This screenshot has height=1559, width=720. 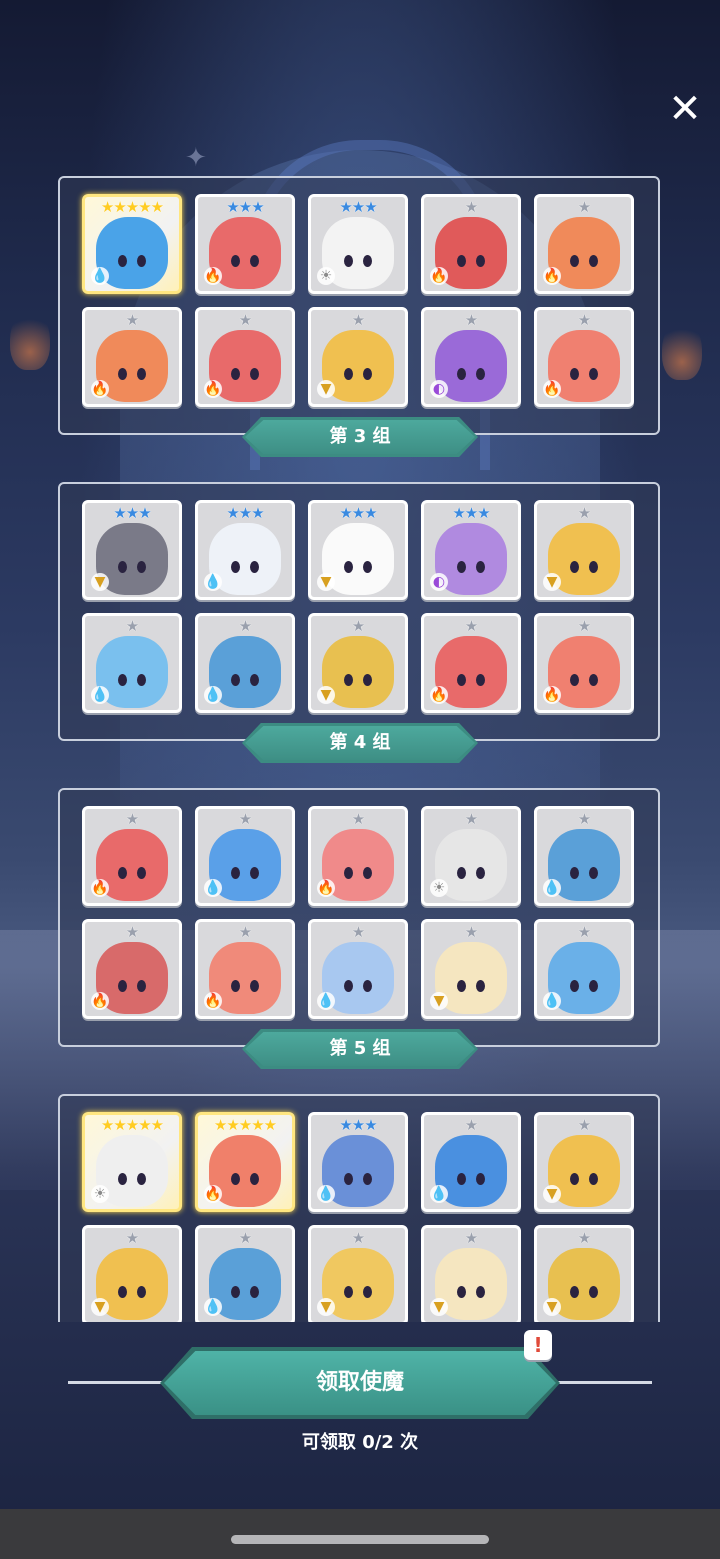 I want to click on claim-button-label: 领取使魔, so click(x=360, y=1383).